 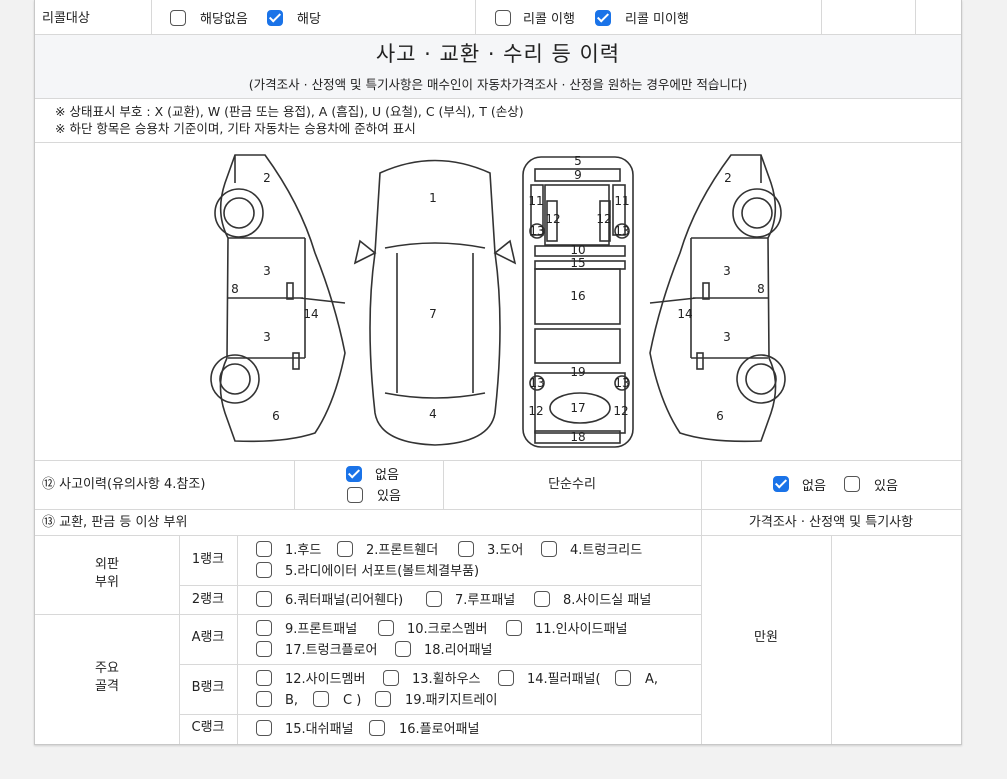 I want to click on rank2-label: 2랭크, so click(x=208, y=599).